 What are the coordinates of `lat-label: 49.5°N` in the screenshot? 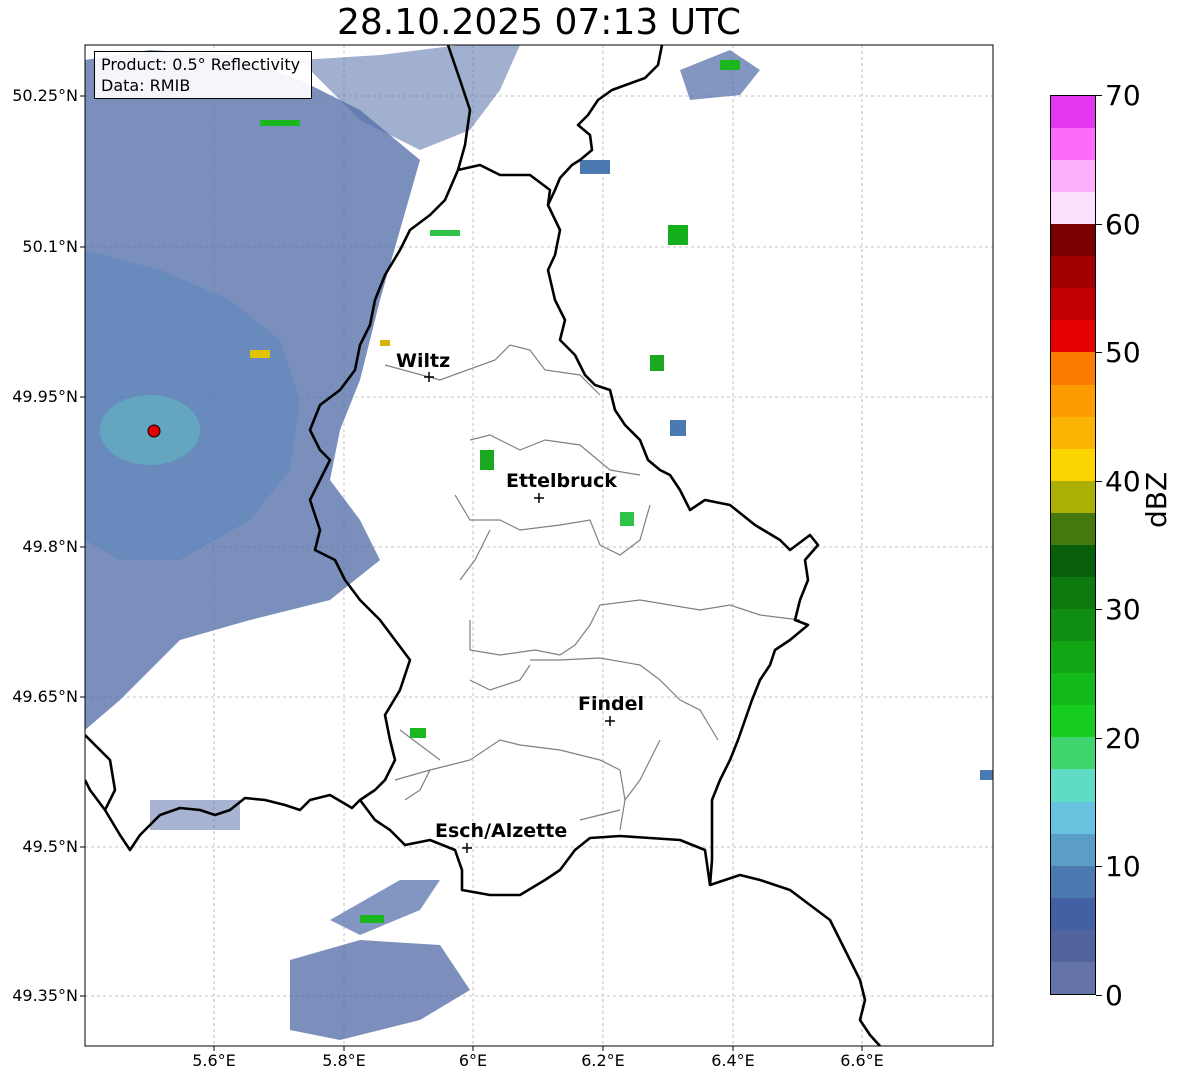 It's located at (50, 846).